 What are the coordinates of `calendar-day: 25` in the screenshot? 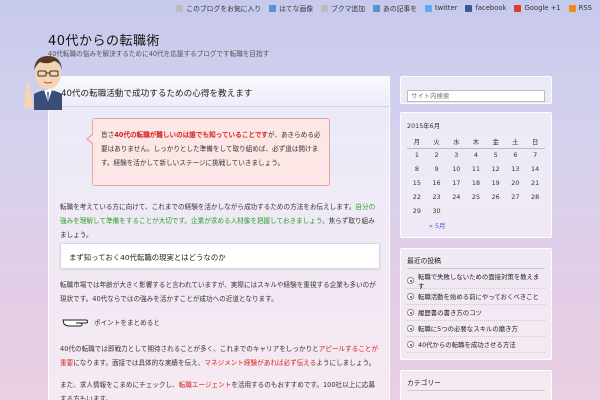 It's located at (476, 197).